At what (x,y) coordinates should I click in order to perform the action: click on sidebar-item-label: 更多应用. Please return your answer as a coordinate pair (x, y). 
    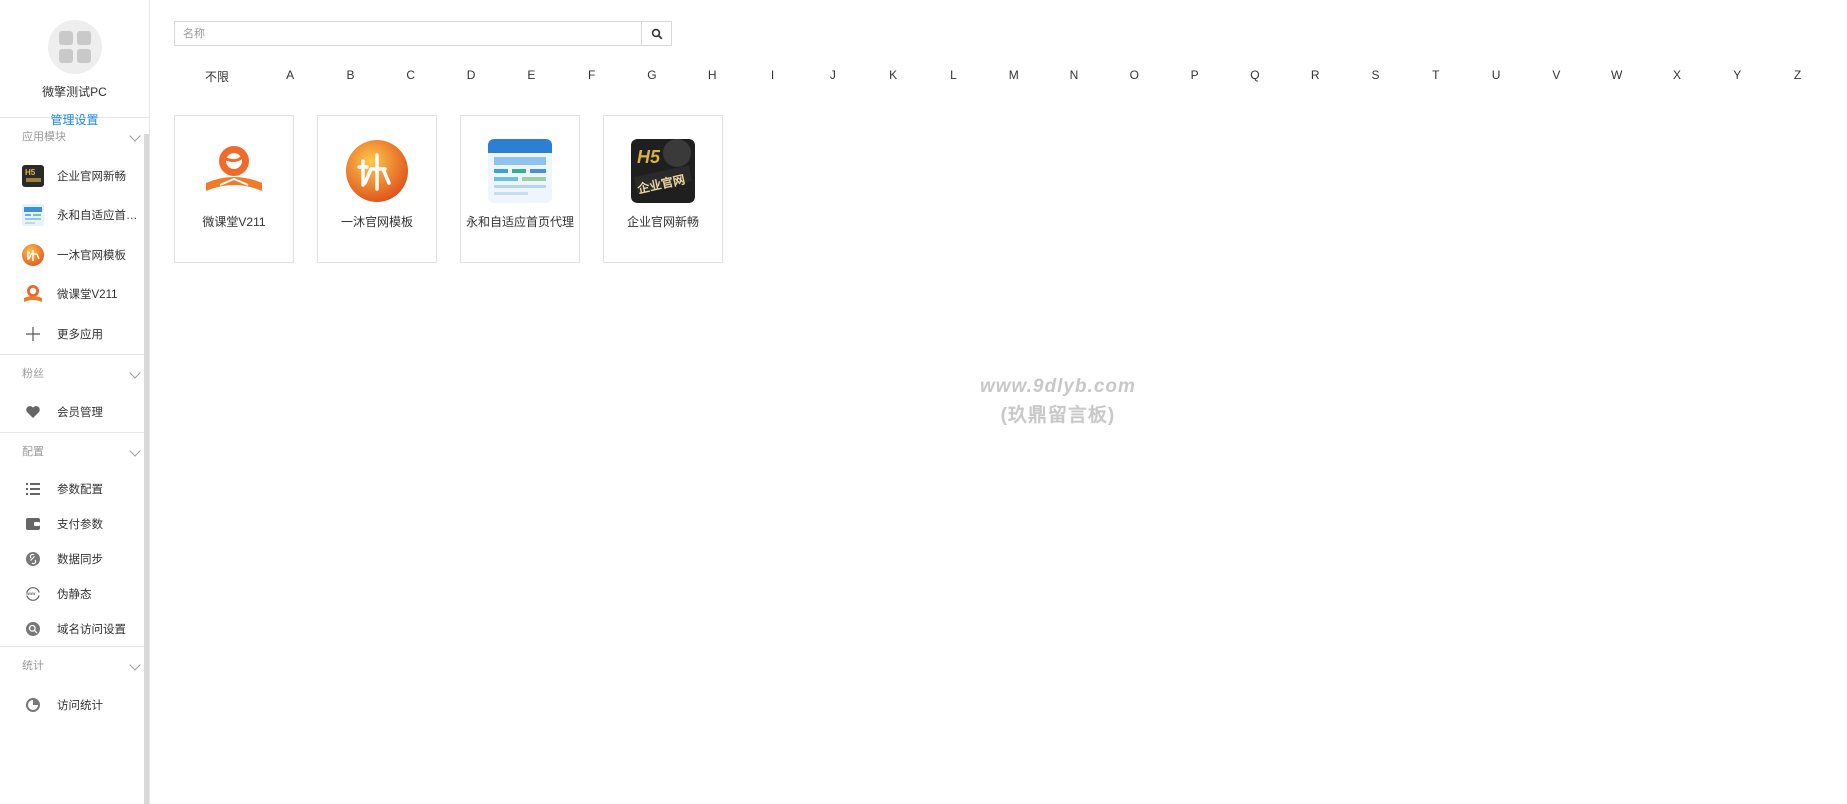
    Looking at the image, I should click on (80, 334).